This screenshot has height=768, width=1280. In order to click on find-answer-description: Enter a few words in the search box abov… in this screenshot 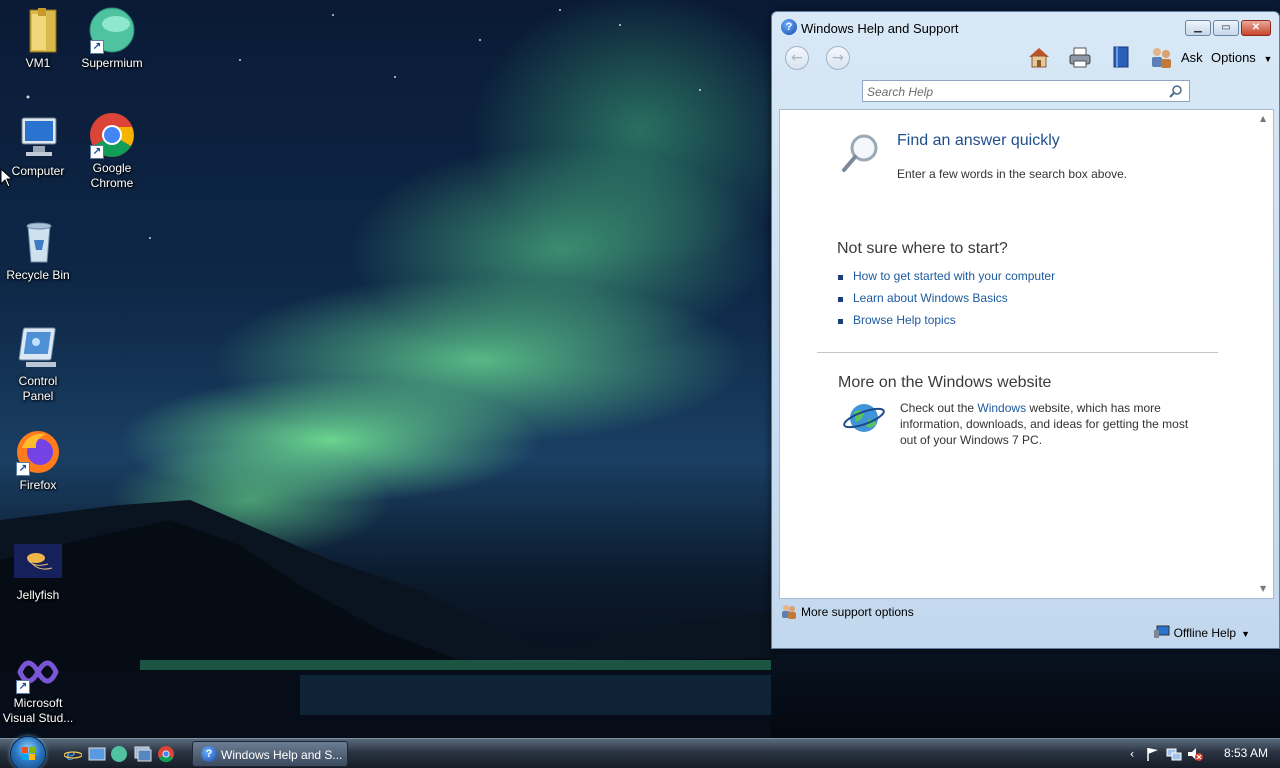, I will do `click(1012, 174)`.